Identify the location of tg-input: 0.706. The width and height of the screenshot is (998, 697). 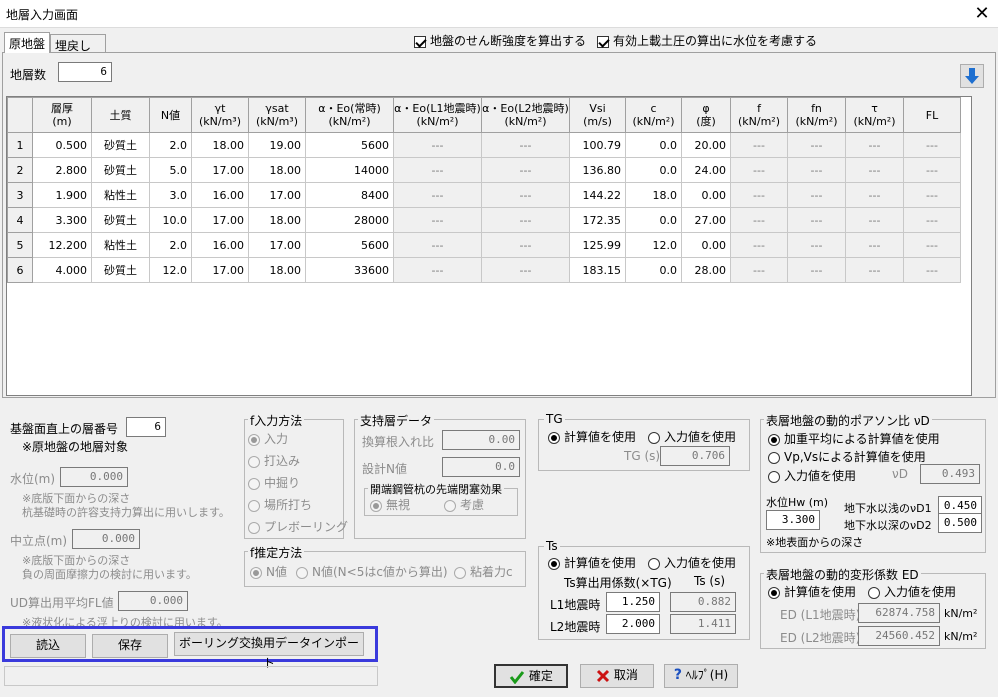
(695, 456).